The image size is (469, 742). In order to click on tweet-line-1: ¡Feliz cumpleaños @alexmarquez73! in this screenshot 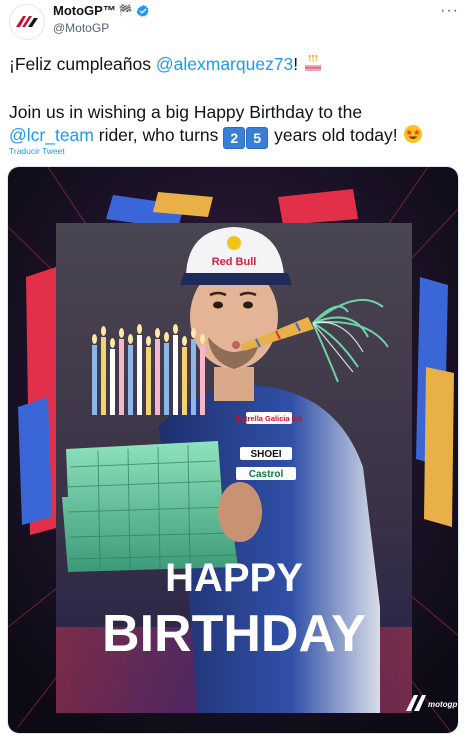, I will do `click(234, 66)`.